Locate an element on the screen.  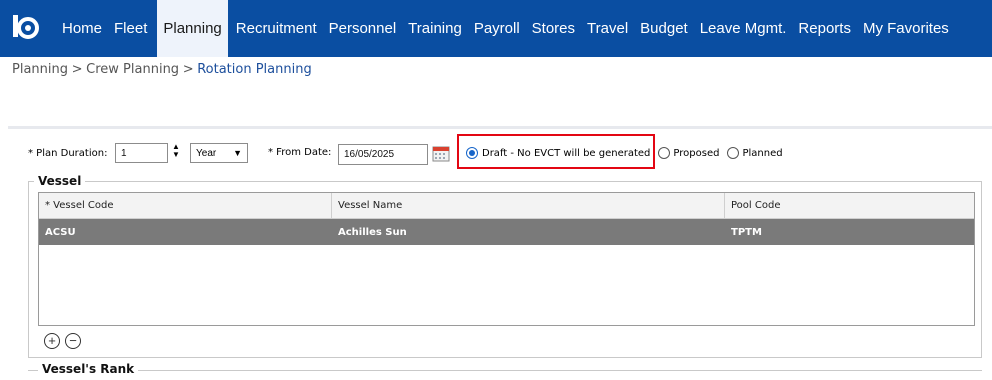
proposed-radio is located at coordinates (664, 153).